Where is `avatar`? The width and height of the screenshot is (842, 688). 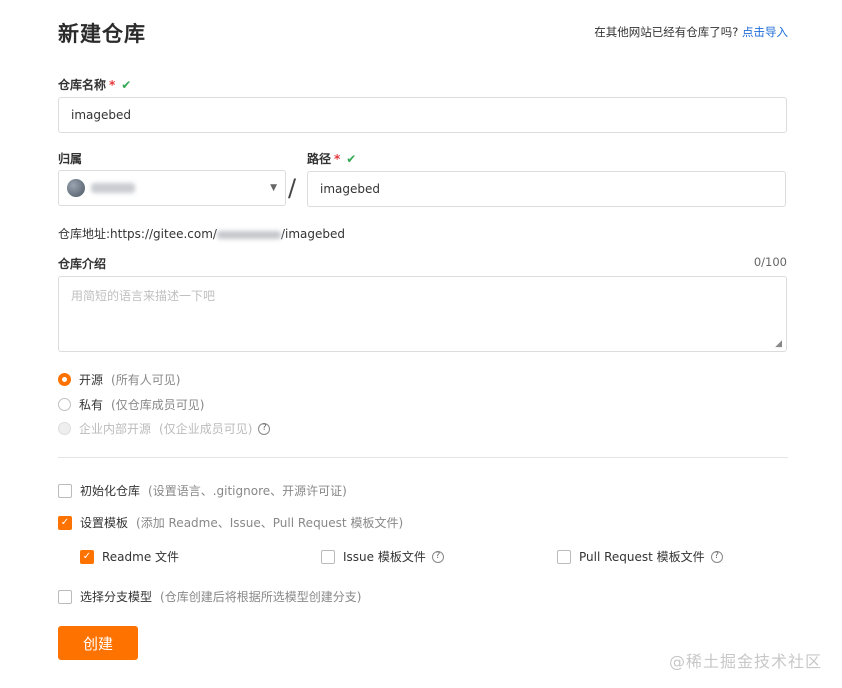
avatar is located at coordinates (76, 188).